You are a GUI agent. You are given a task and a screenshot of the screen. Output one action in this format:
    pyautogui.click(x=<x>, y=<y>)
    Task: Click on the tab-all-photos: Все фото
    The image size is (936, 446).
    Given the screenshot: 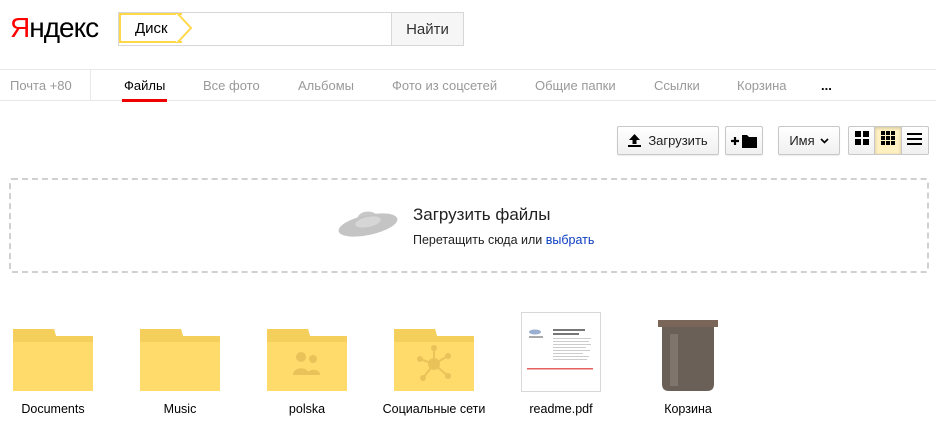 What is the action you would take?
    pyautogui.click(x=231, y=85)
    